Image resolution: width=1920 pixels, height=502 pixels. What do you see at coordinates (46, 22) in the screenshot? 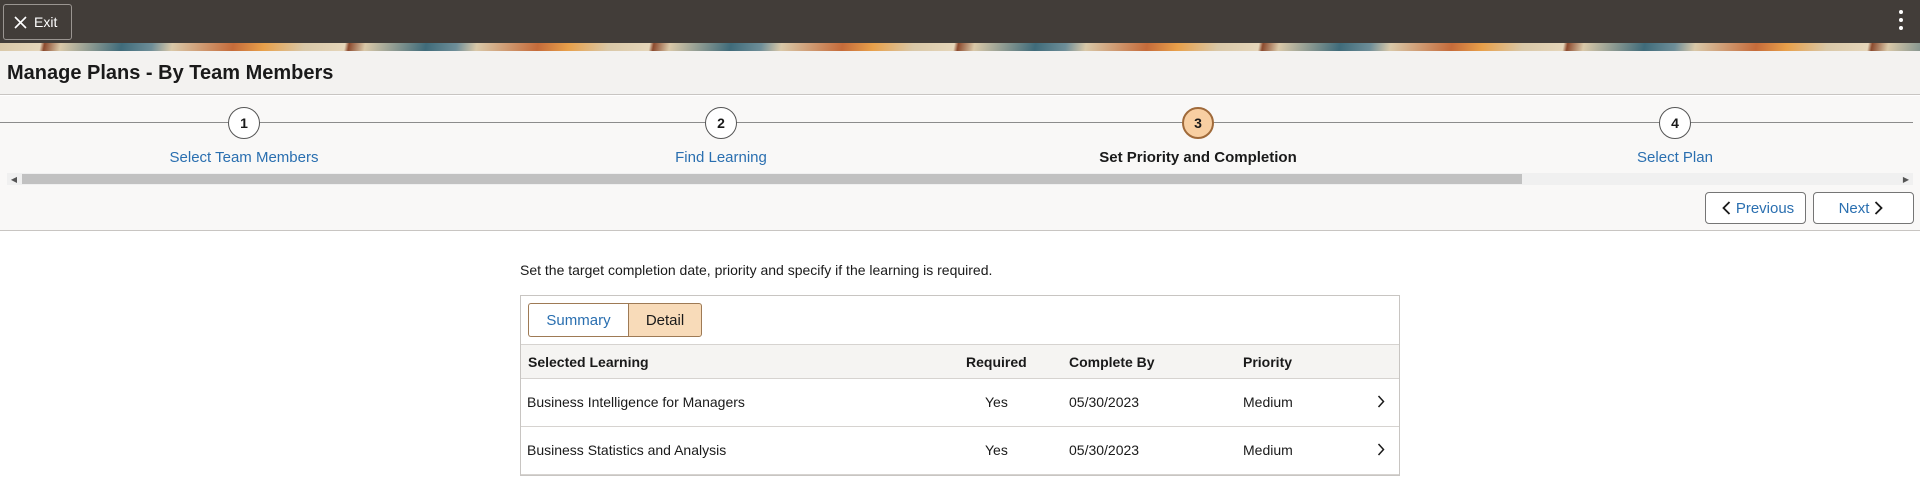
I see `exit-button-label: Exit` at bounding box center [46, 22].